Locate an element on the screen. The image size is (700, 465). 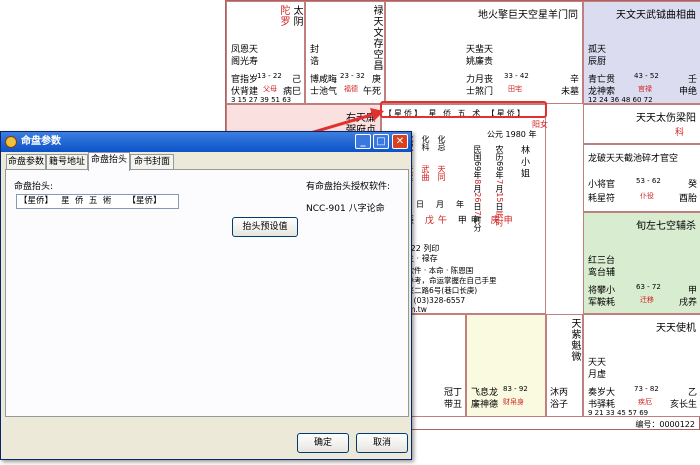
preset-header-button: 抬头预设值 is located at coordinates (265, 227).